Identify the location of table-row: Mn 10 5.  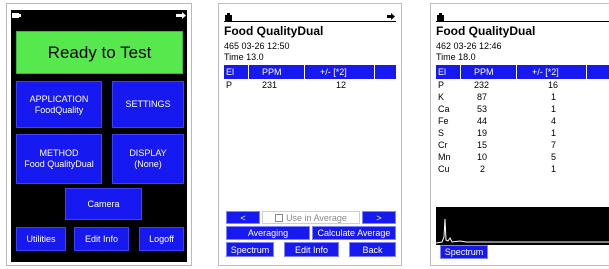
(522, 157).